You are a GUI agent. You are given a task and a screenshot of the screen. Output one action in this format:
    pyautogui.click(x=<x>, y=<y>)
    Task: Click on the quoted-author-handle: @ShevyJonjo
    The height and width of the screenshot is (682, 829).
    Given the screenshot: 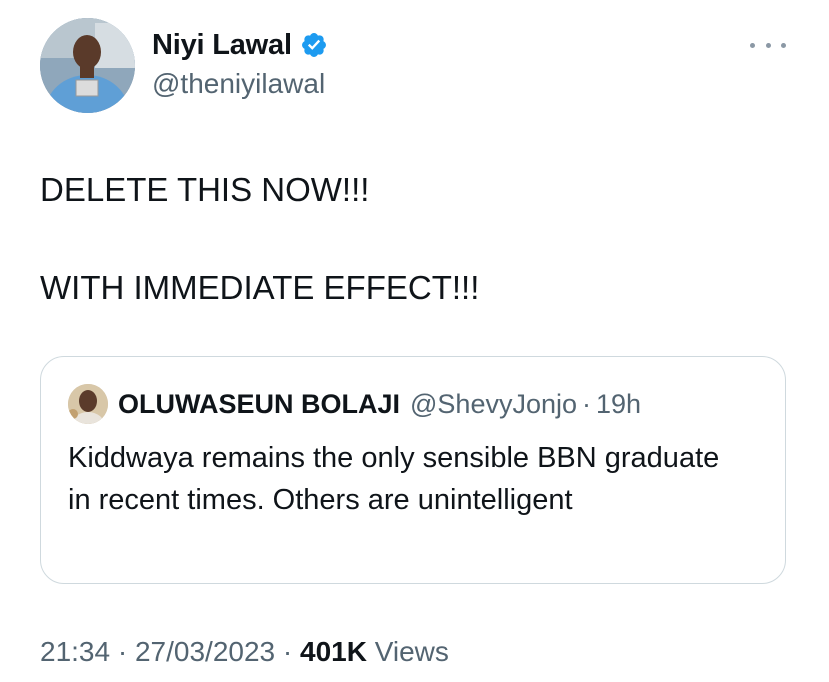 What is the action you would take?
    pyautogui.click(x=493, y=404)
    